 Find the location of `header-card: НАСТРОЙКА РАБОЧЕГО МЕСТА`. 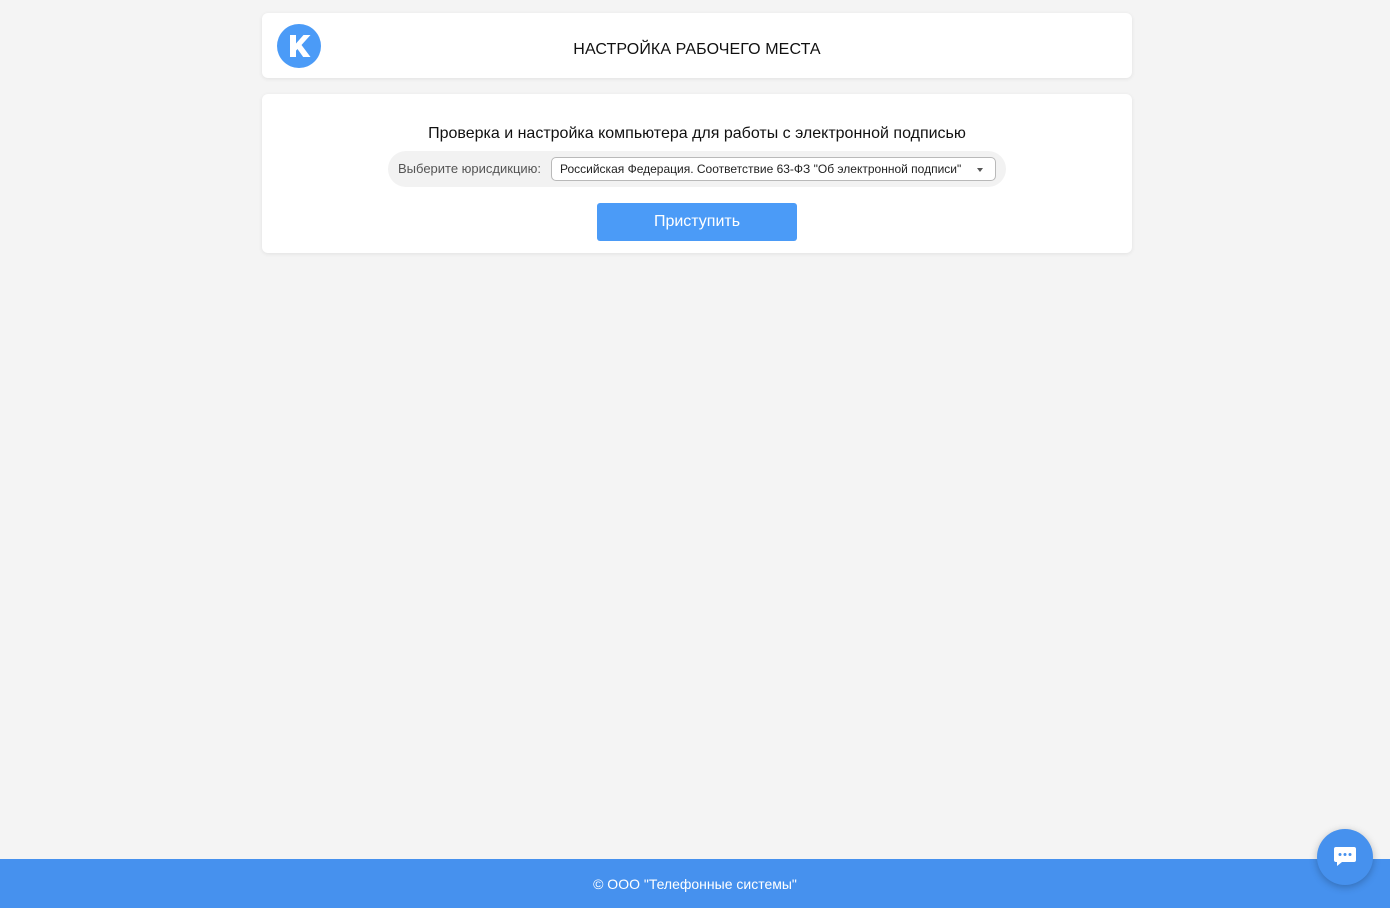

header-card: НАСТРОЙКА РАБОЧЕГО МЕСТА is located at coordinates (697, 45).